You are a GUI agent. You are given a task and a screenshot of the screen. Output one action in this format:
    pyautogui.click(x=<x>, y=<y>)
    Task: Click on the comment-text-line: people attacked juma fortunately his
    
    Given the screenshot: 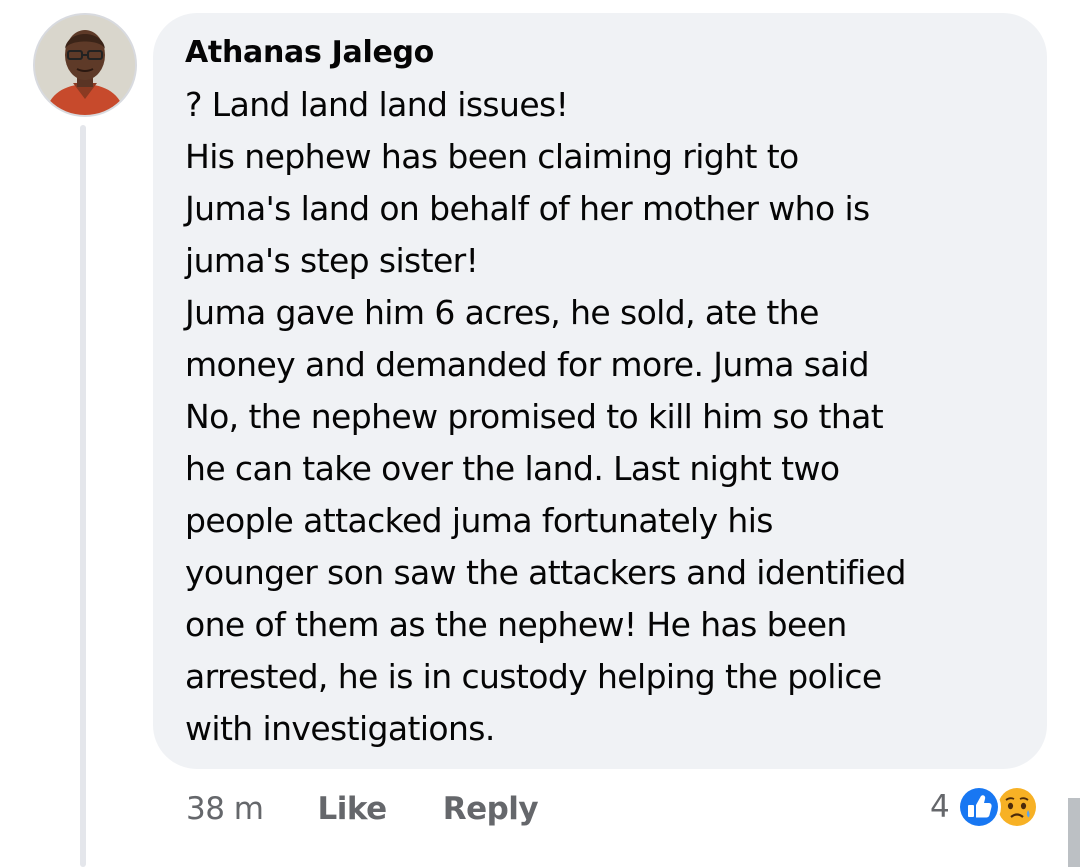 What is the action you would take?
    pyautogui.click(x=479, y=520)
    